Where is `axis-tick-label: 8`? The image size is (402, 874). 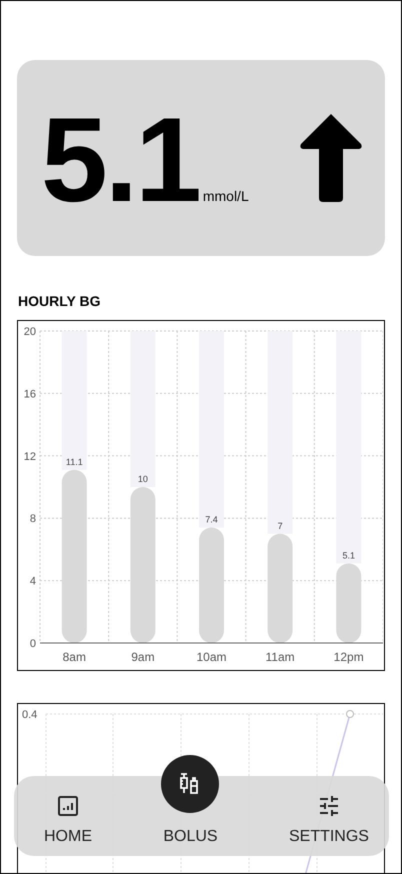
axis-tick-label: 8 is located at coordinates (33, 519).